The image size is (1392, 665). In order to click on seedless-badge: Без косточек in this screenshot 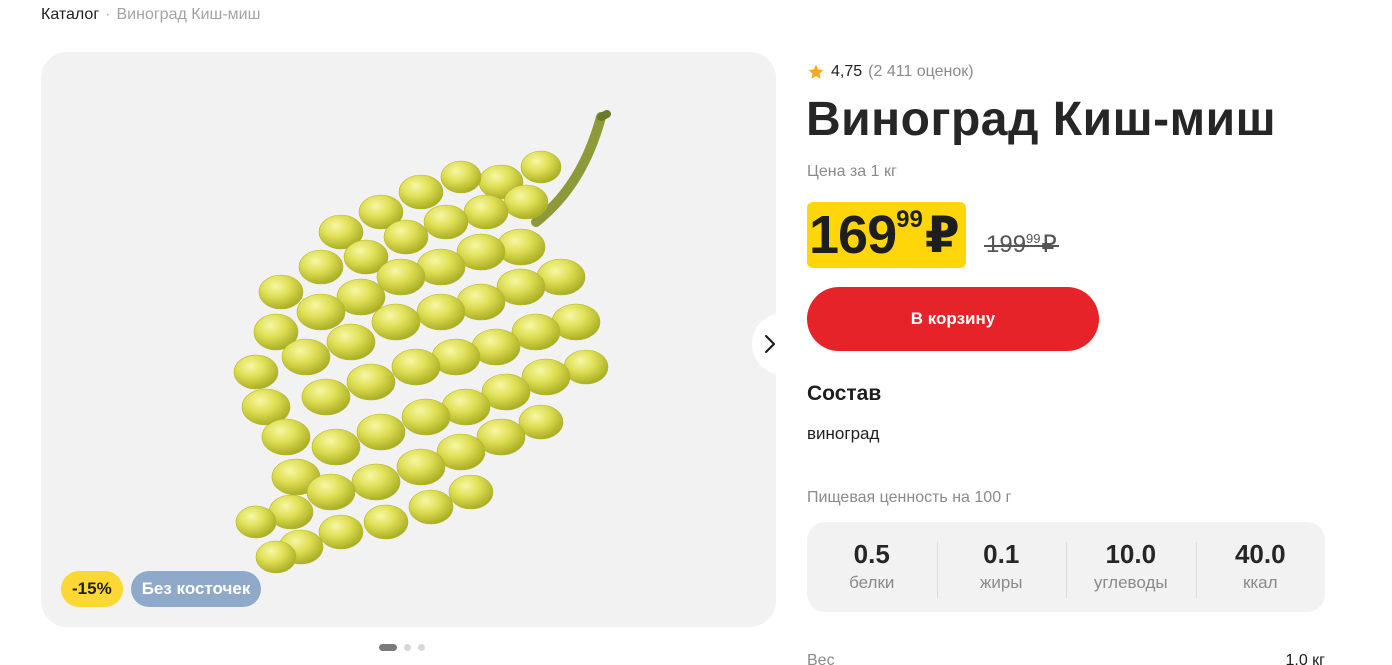, I will do `click(196, 589)`.